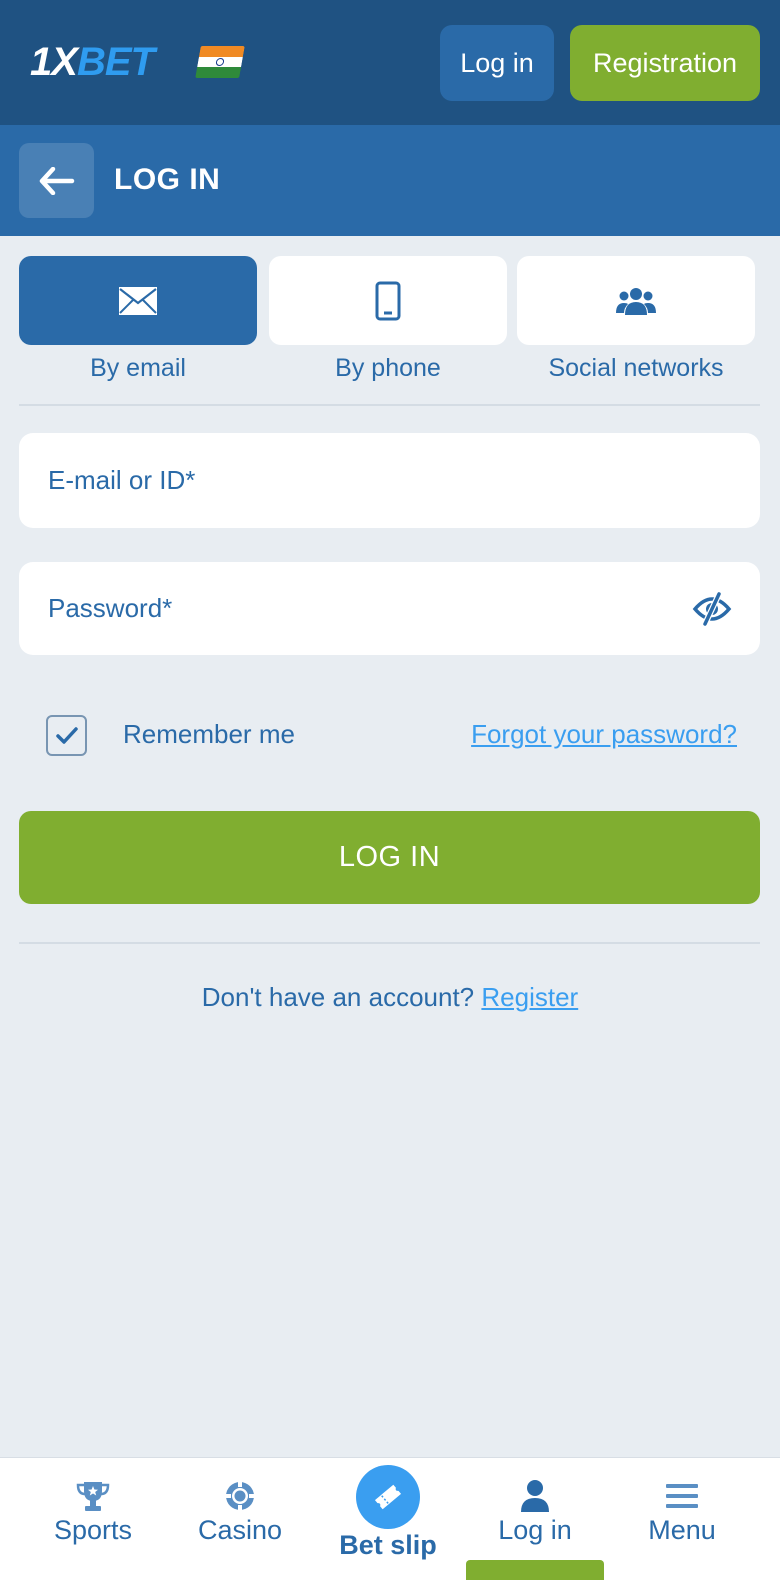  Describe the element at coordinates (54, 62) in the screenshot. I see `logo-part-1: 1X` at that location.